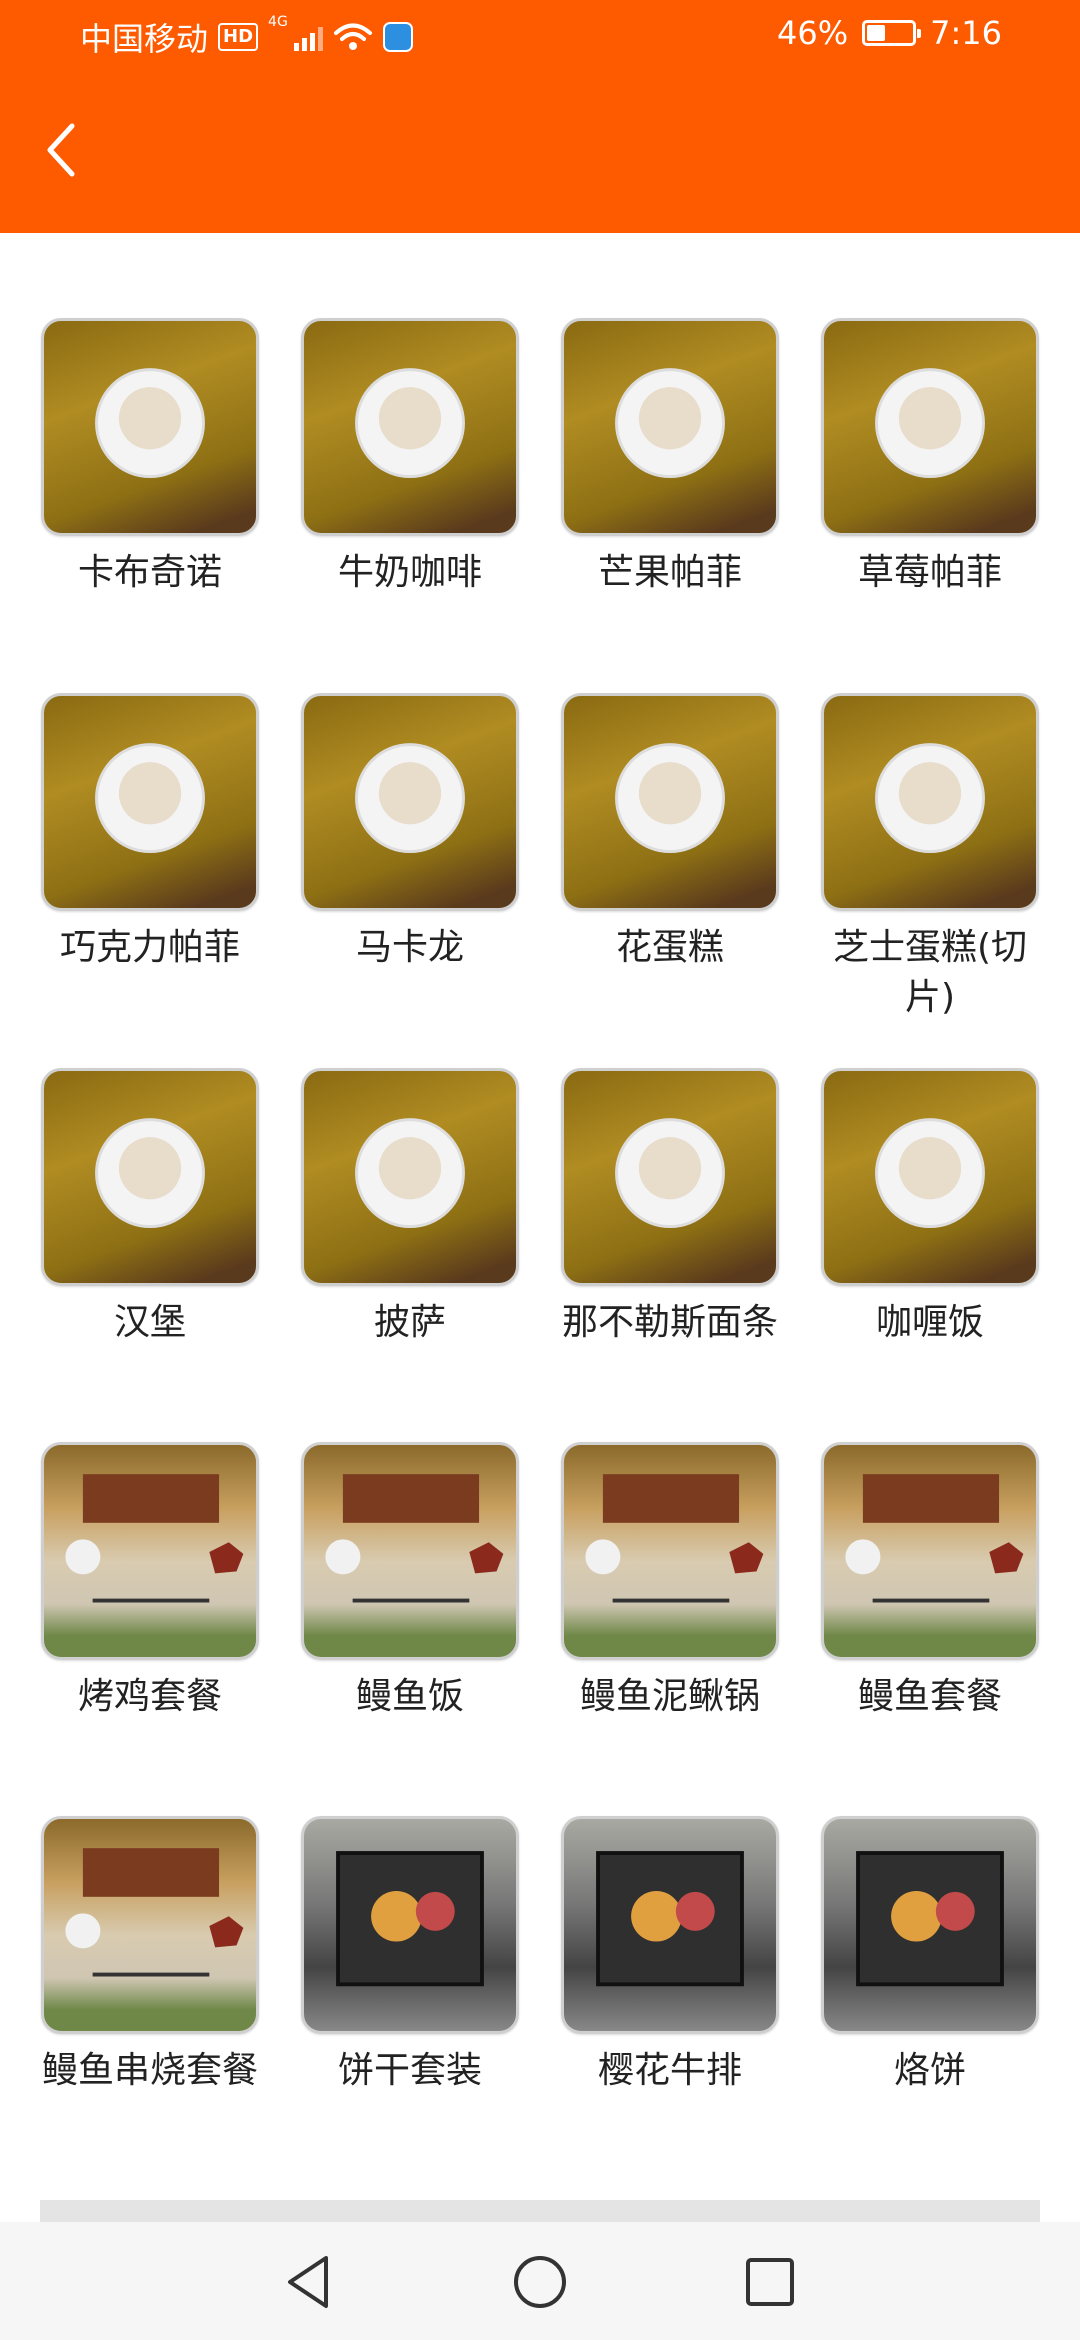  Describe the element at coordinates (813, 33) in the screenshot. I see `battery-percent: 46%` at that location.